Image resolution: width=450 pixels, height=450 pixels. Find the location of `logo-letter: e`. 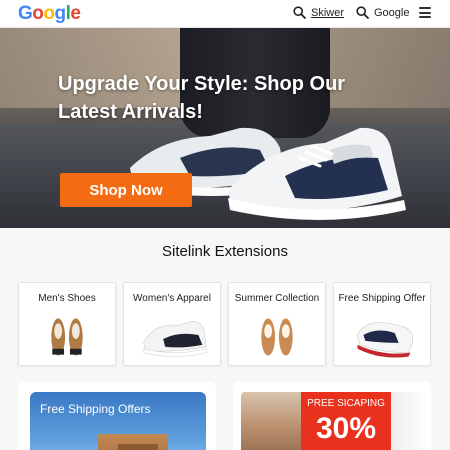

logo-letter: e is located at coordinates (75, 13).